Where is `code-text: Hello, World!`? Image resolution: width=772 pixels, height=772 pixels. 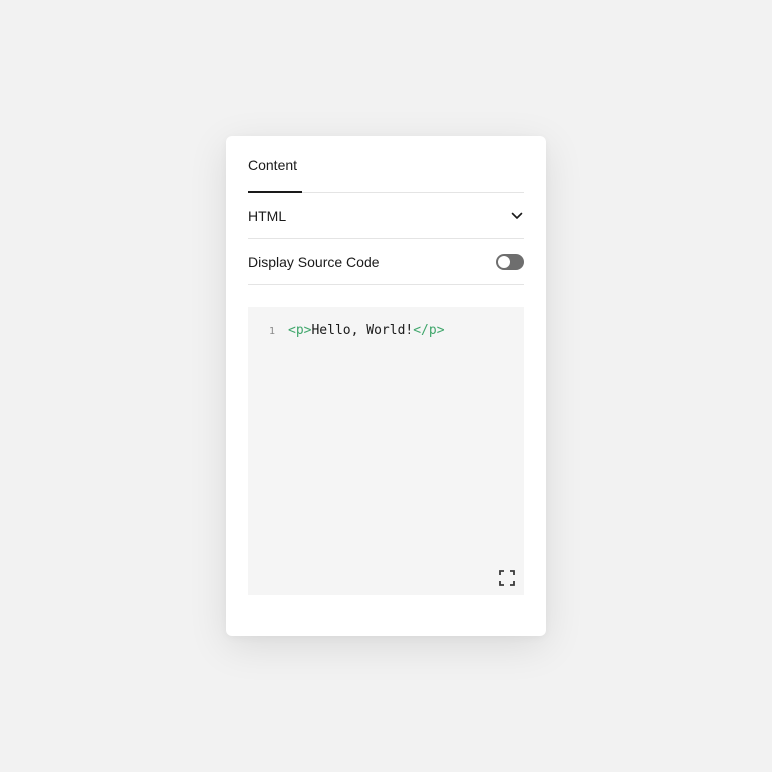
code-text: Hello, World! is located at coordinates (362, 330).